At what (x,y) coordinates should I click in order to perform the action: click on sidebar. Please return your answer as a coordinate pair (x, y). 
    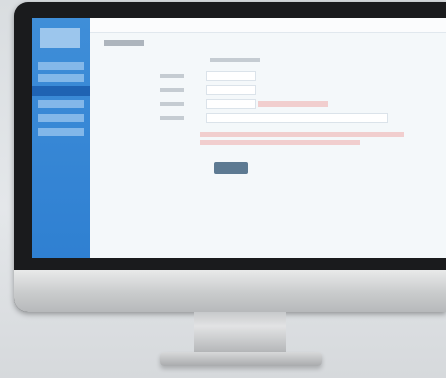
    Looking at the image, I should click on (61, 138).